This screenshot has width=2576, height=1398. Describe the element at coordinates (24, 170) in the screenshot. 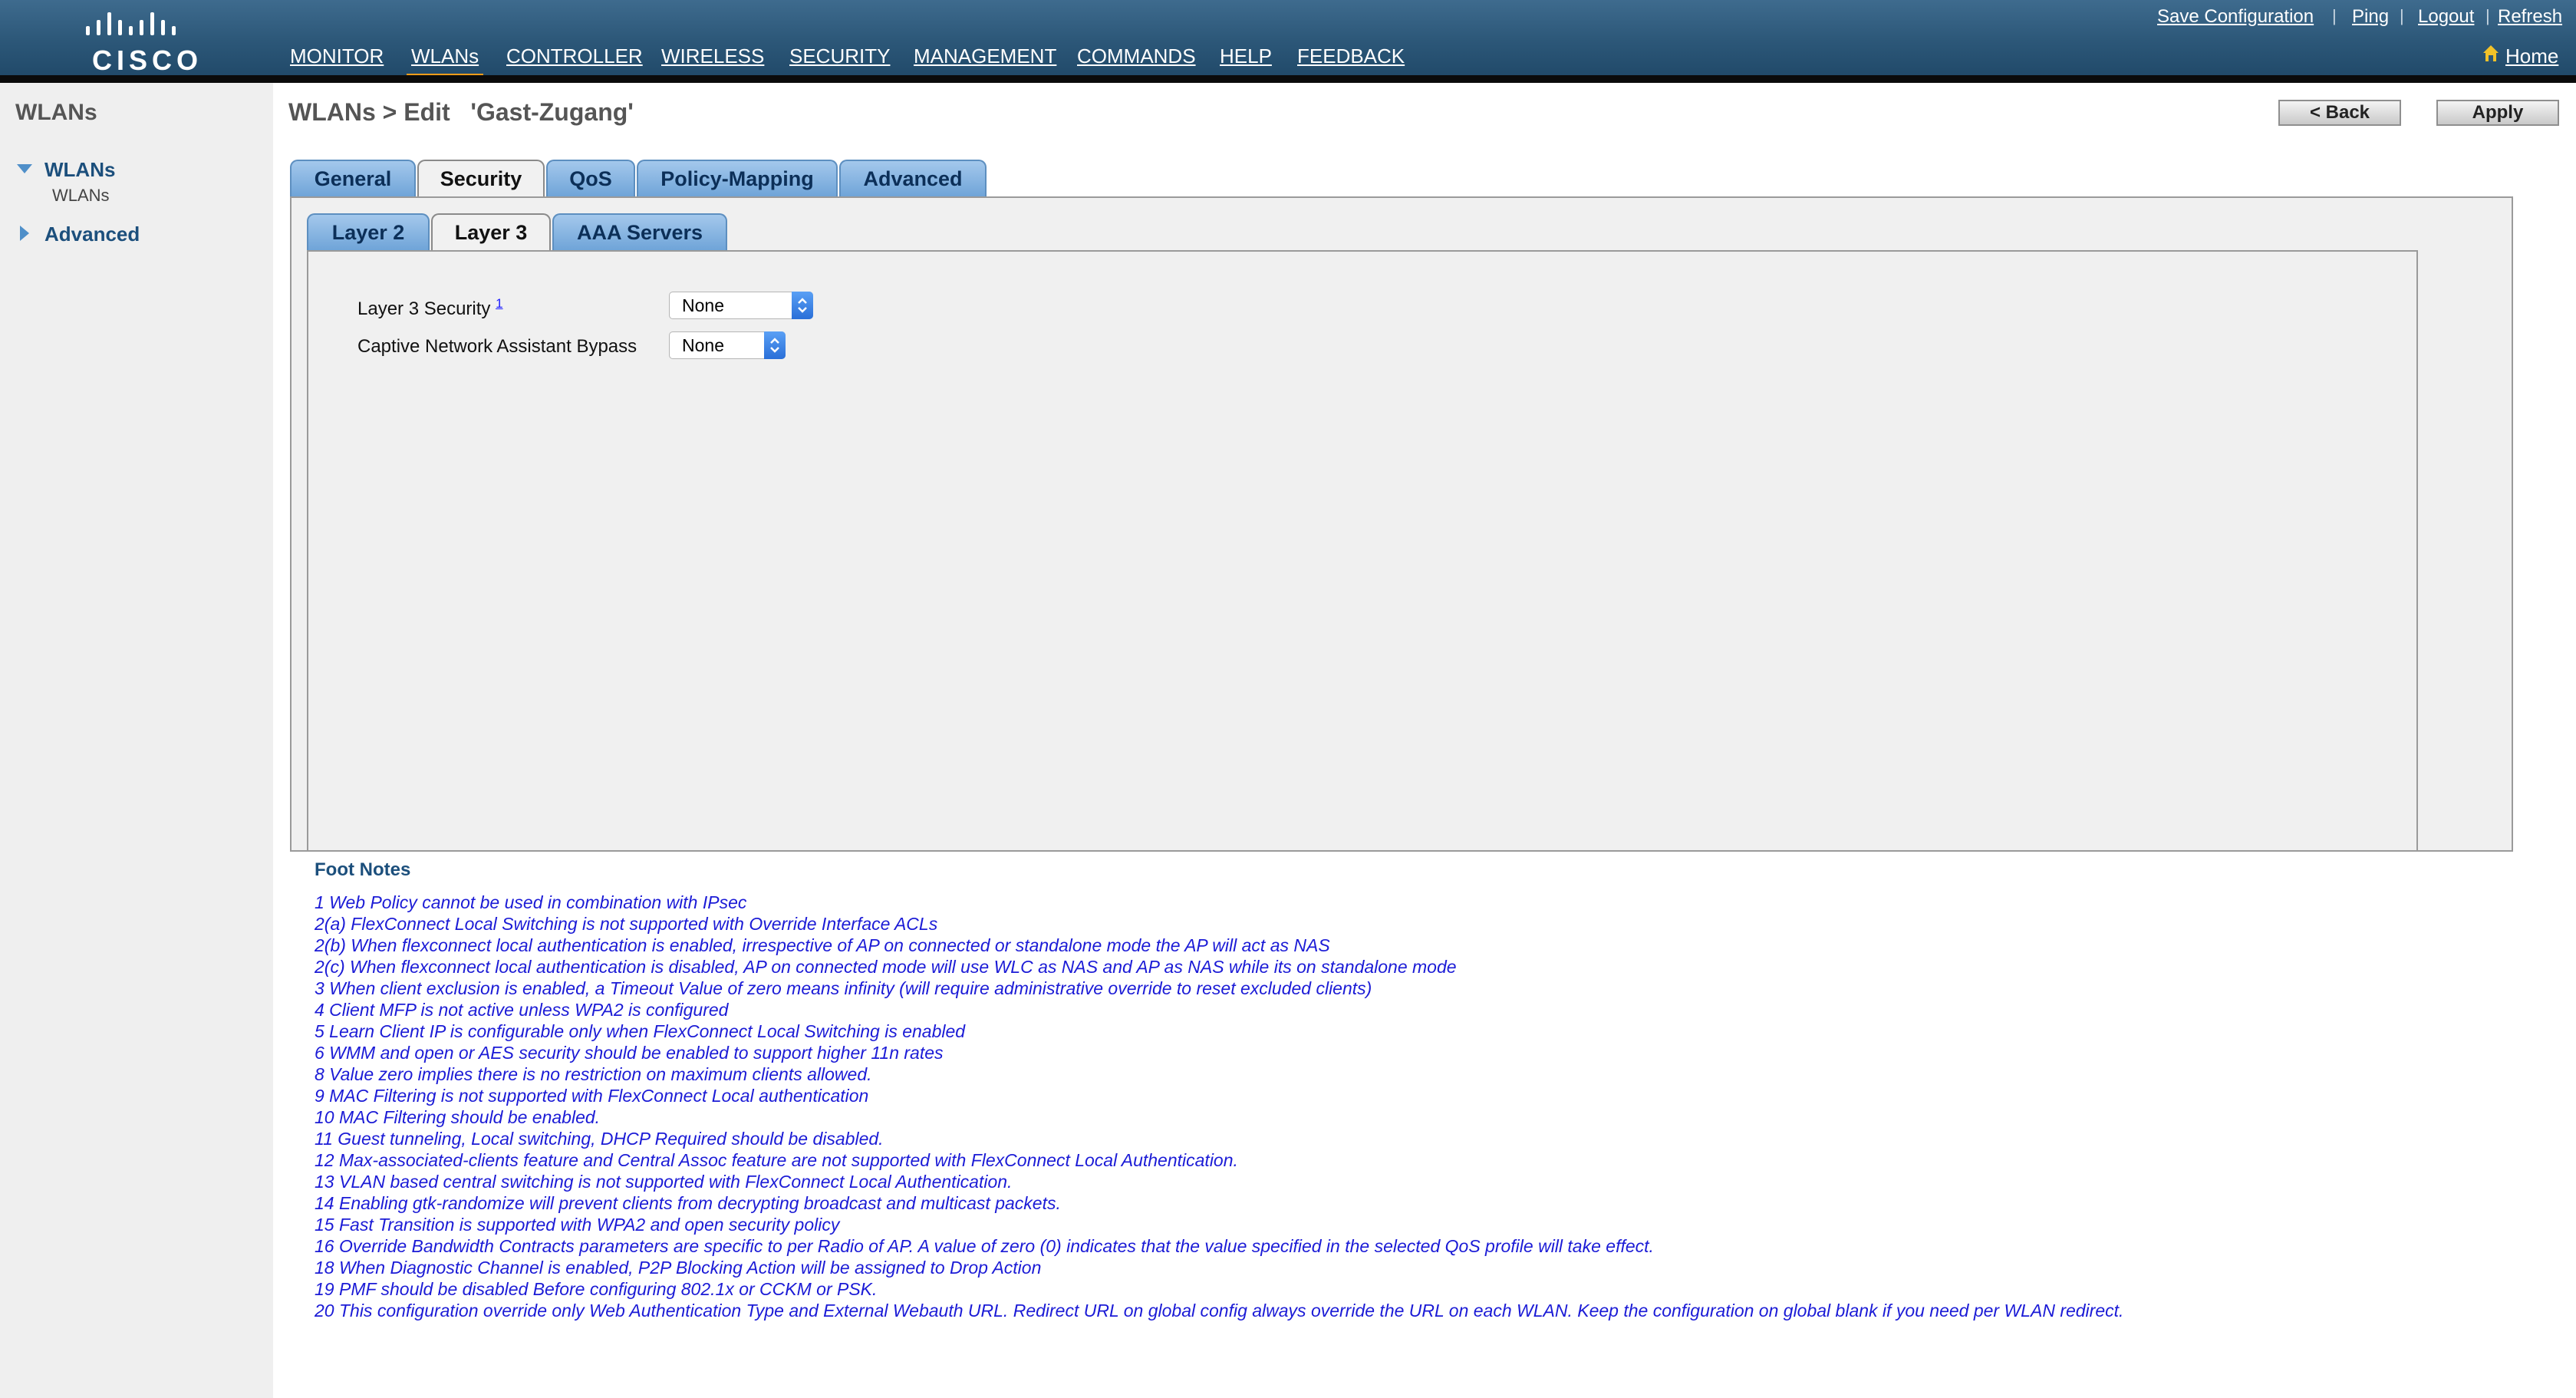

I see `caret-down-icon` at that location.